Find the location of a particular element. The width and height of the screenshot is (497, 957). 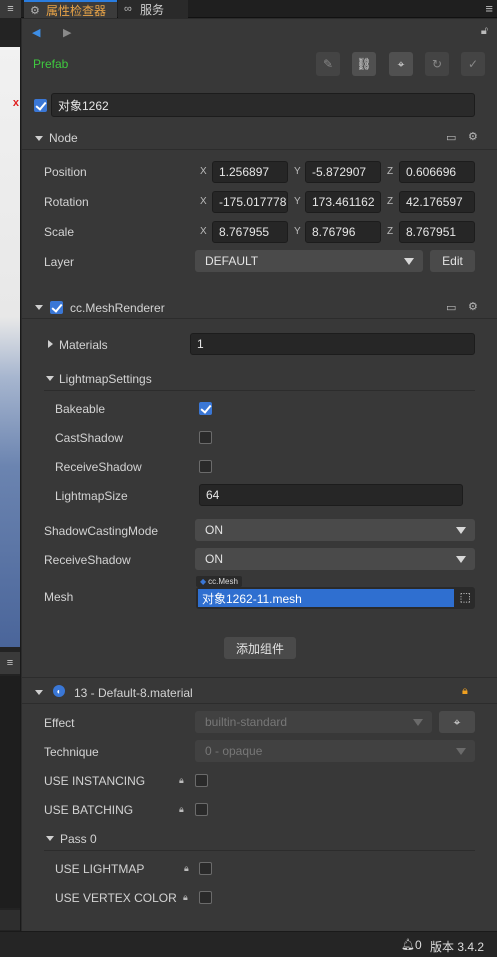

receive-shadow-mode-dropdown: ON is located at coordinates (335, 559).